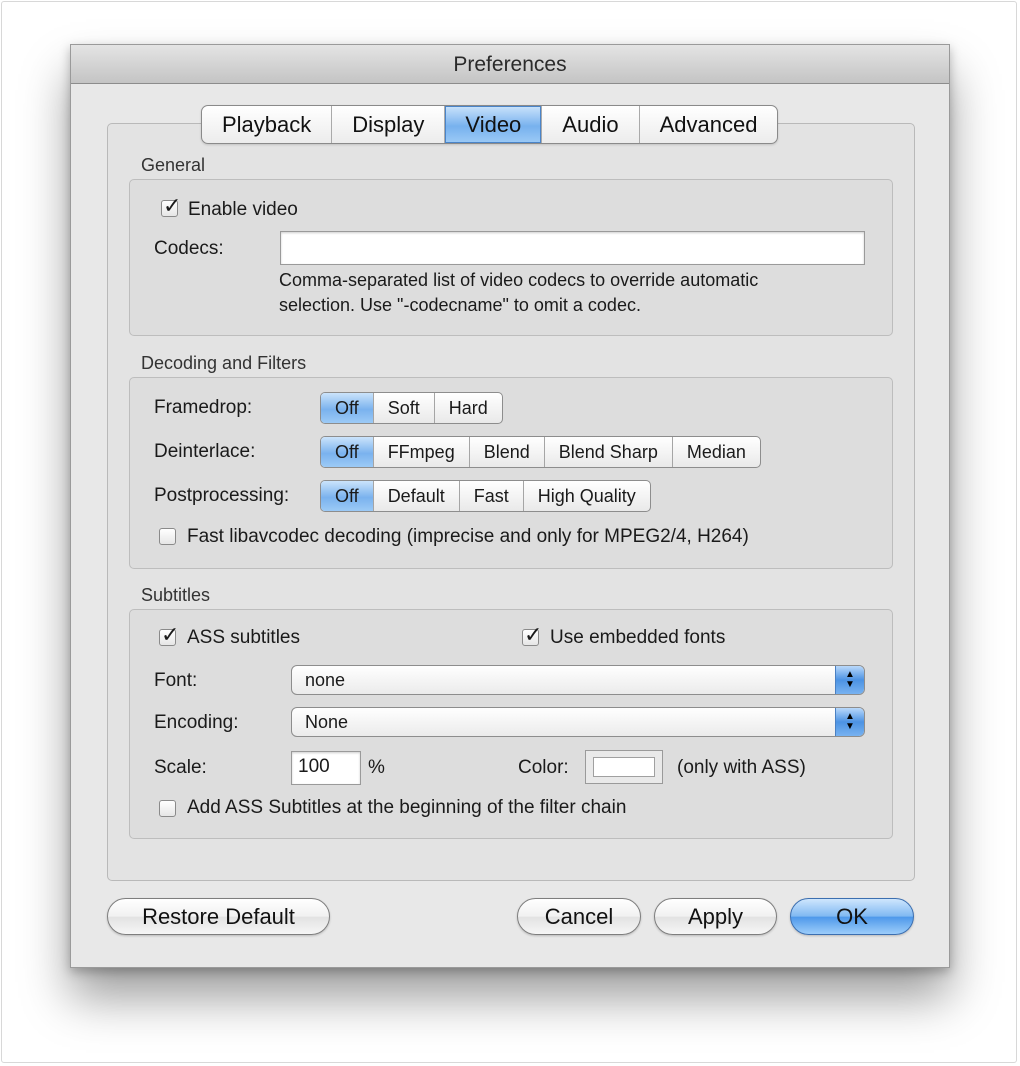  What do you see at coordinates (494, 124) in the screenshot?
I see `tab-video: Video` at bounding box center [494, 124].